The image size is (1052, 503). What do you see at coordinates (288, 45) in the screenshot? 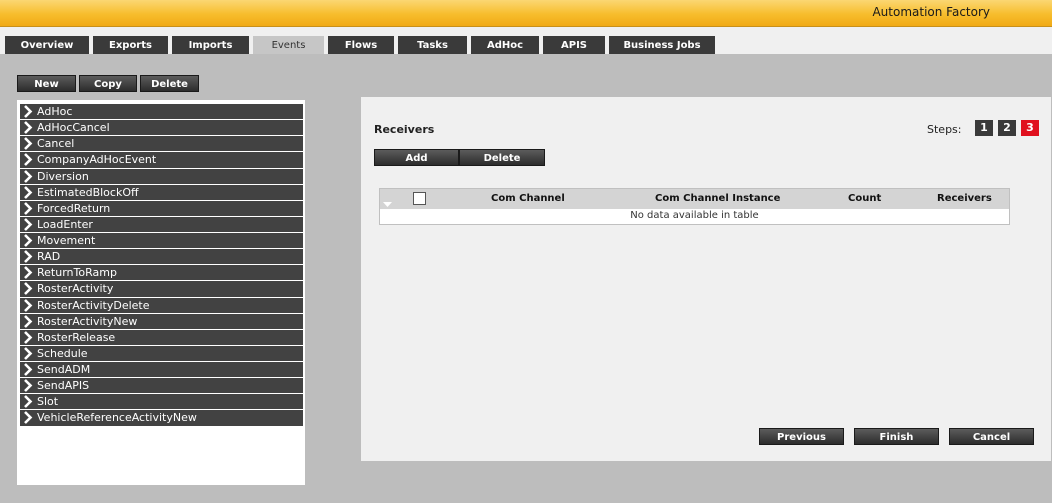
I see `tab-events: Events` at bounding box center [288, 45].